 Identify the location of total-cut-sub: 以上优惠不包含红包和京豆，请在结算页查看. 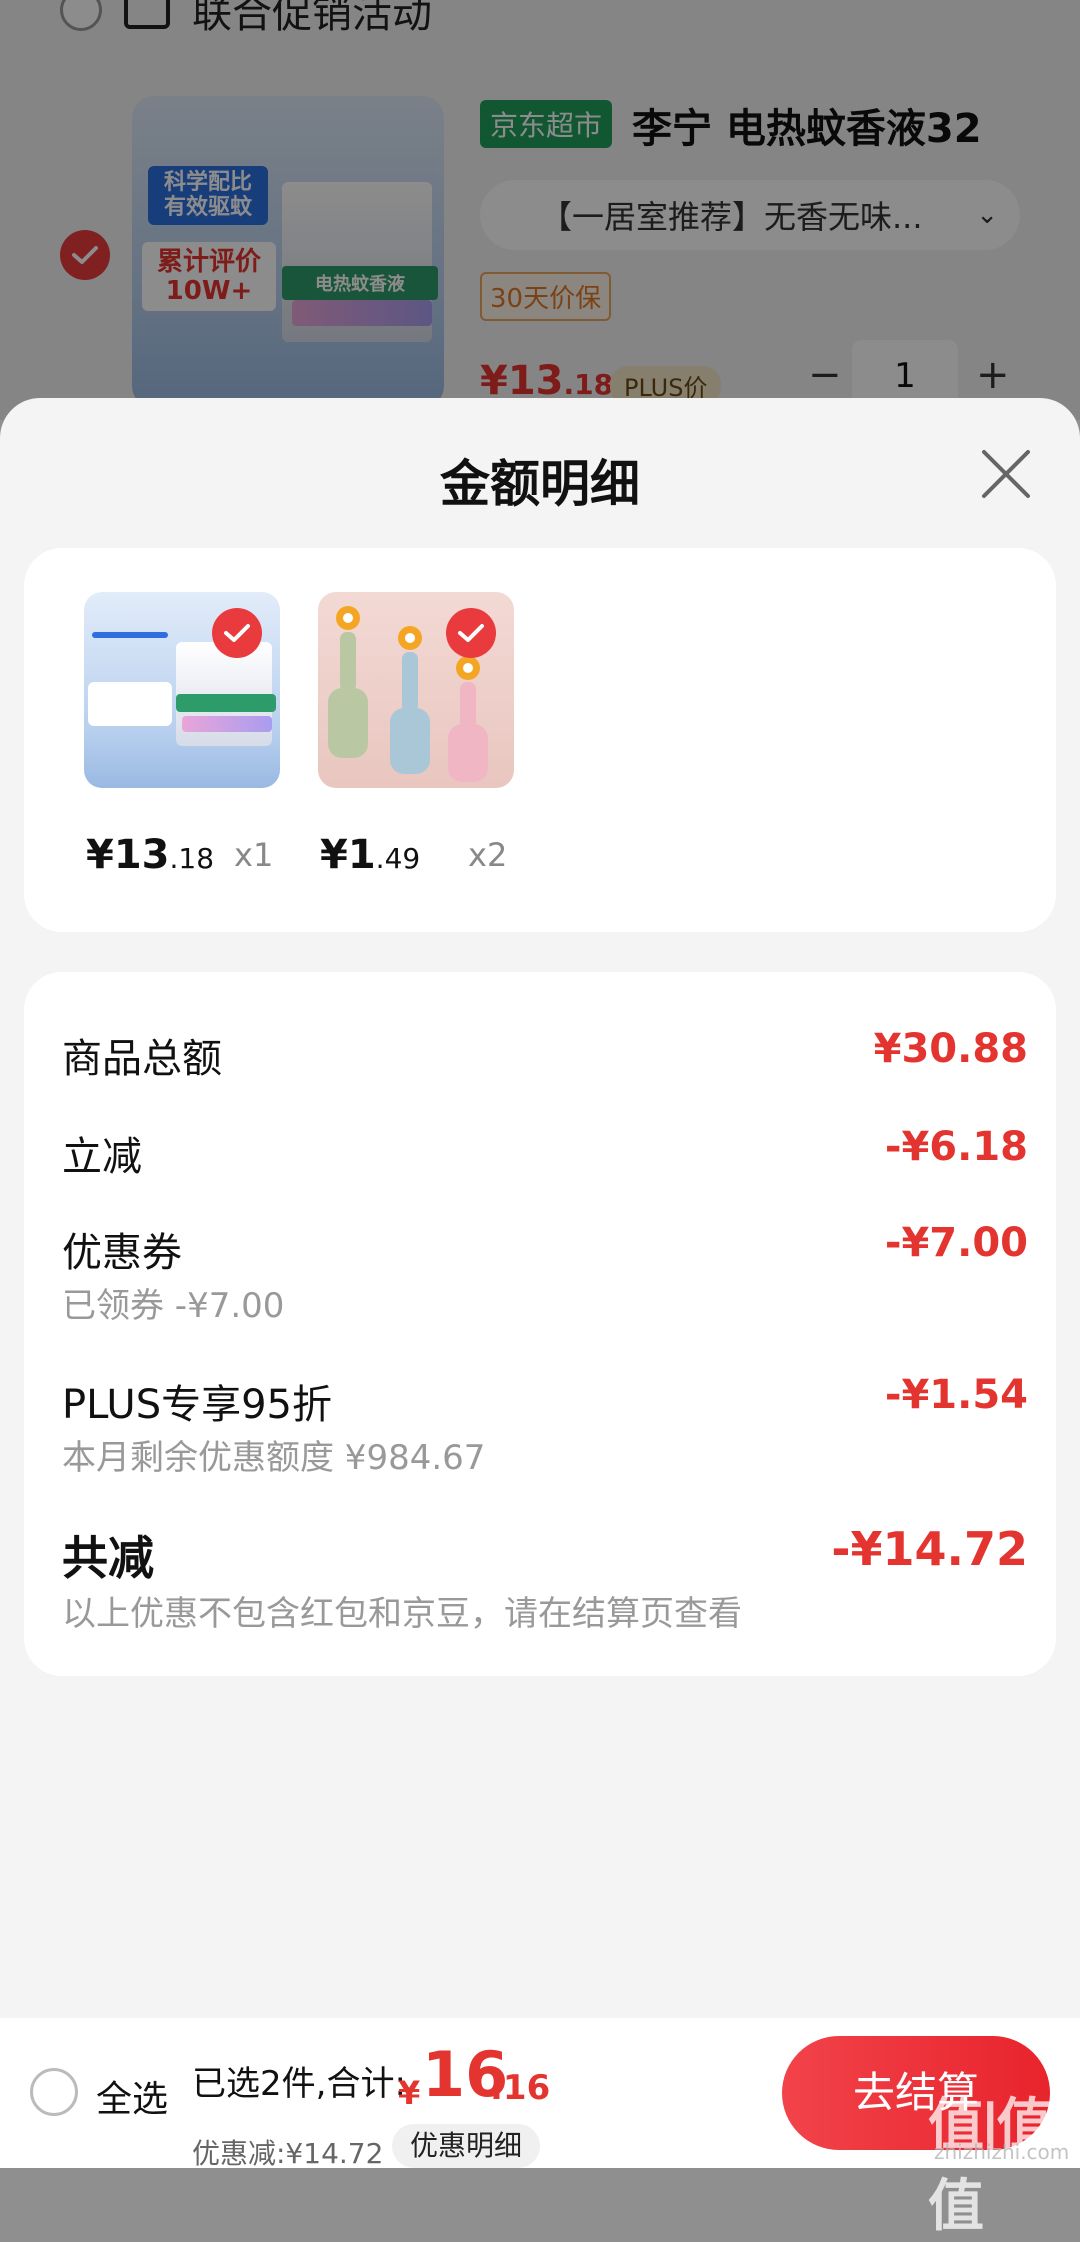
(402, 1614).